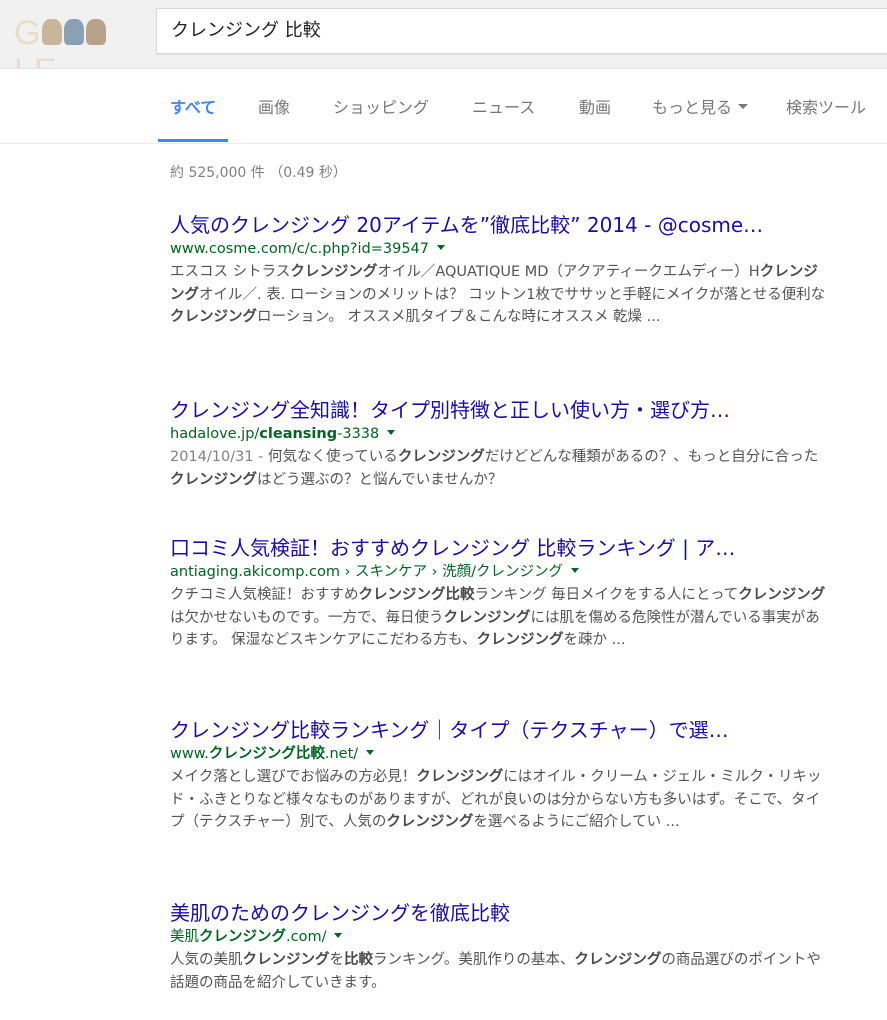  I want to click on tab-images: 画像, so click(274, 106).